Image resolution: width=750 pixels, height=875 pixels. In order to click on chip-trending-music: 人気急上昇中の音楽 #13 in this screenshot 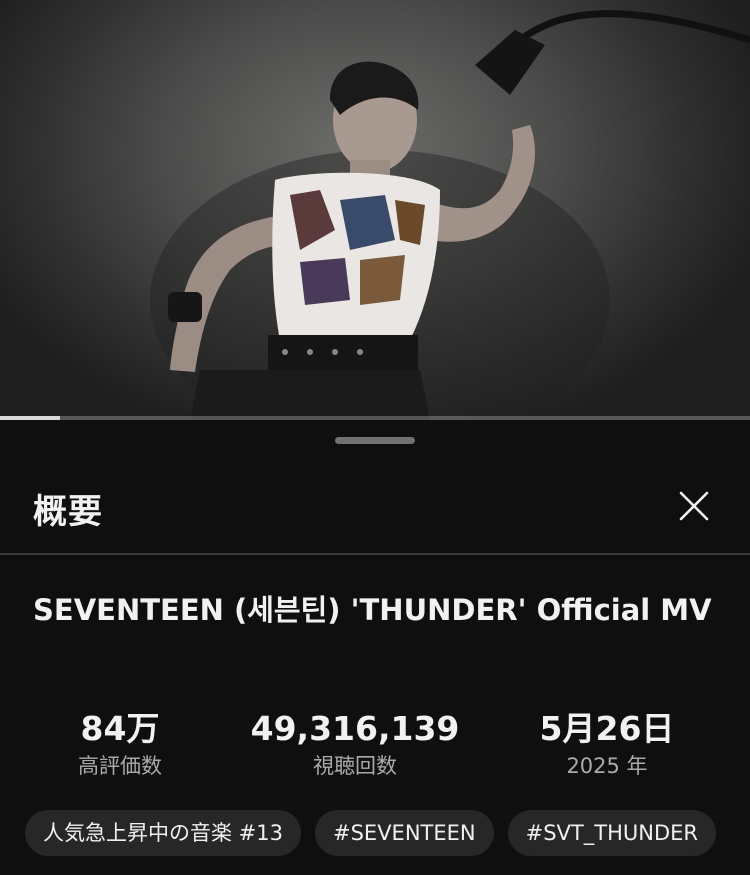, I will do `click(163, 833)`.